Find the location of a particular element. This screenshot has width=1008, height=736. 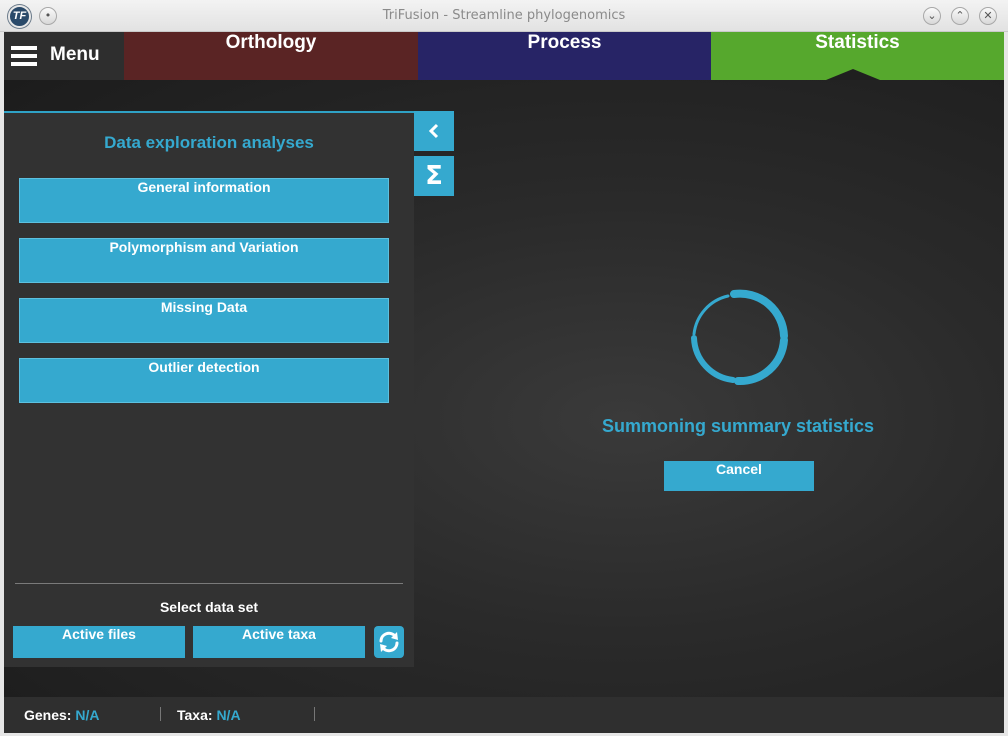

cancel-button: Cancel is located at coordinates (739, 476).